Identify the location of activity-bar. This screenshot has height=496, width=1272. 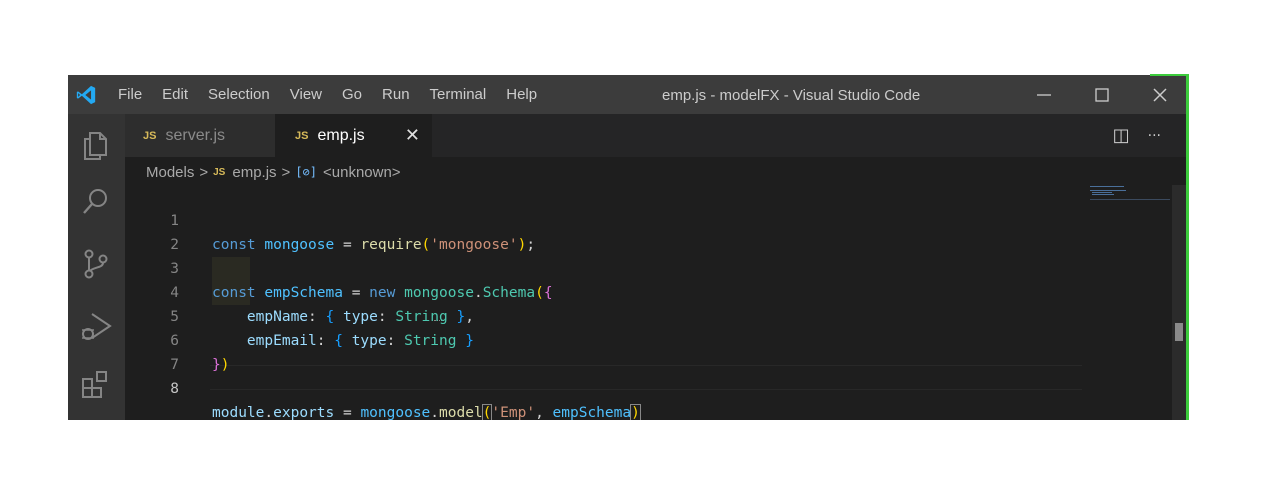
(96, 267).